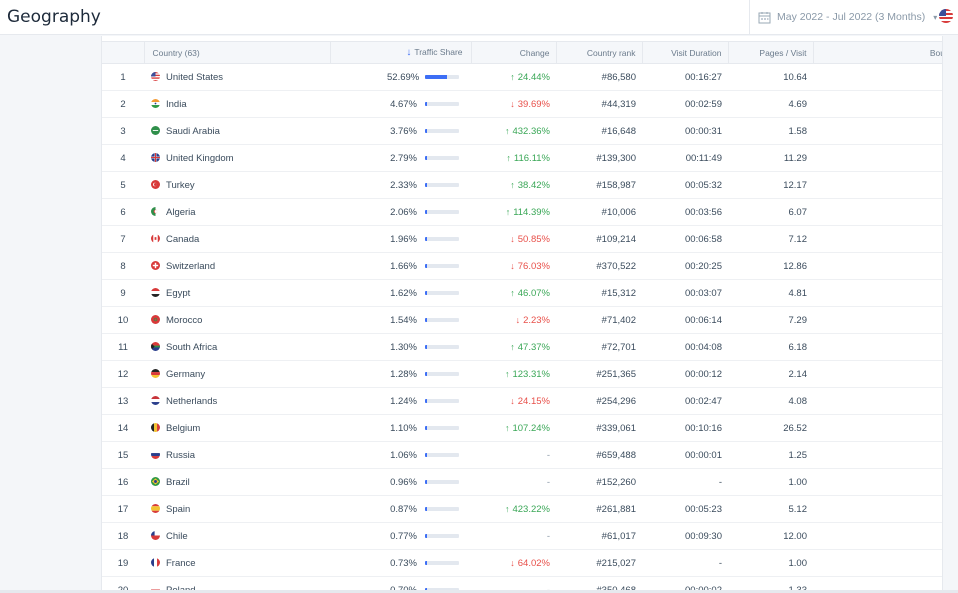 The image size is (958, 593). What do you see at coordinates (685, 52) in the screenshot?
I see `col-header-visit-duration: Visit Duration` at bounding box center [685, 52].